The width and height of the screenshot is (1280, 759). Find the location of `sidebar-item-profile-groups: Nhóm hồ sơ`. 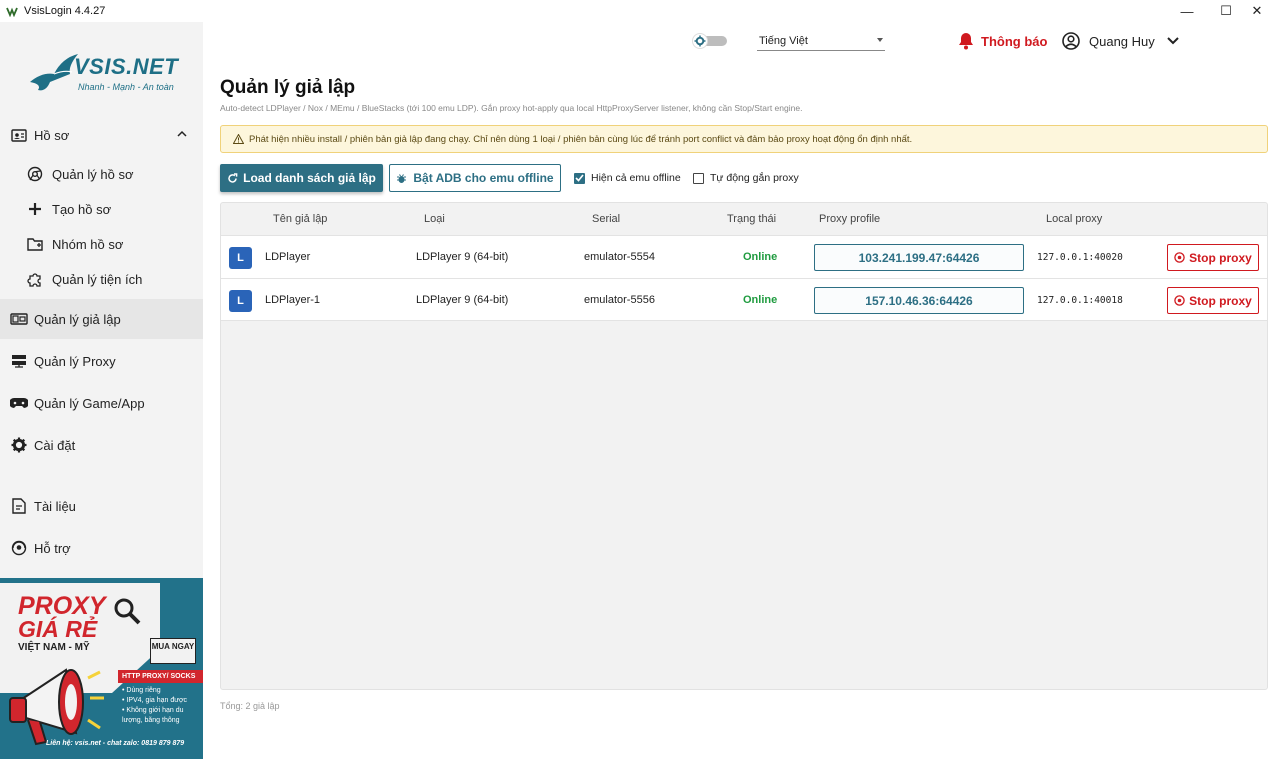

sidebar-item-profile-groups: Nhóm hồ sơ is located at coordinates (101, 244).